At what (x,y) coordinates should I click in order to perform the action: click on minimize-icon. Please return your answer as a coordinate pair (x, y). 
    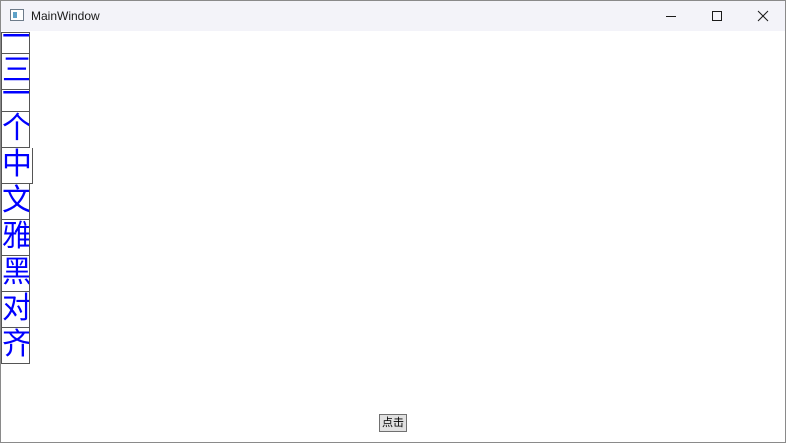
    Looking at the image, I should click on (671, 16).